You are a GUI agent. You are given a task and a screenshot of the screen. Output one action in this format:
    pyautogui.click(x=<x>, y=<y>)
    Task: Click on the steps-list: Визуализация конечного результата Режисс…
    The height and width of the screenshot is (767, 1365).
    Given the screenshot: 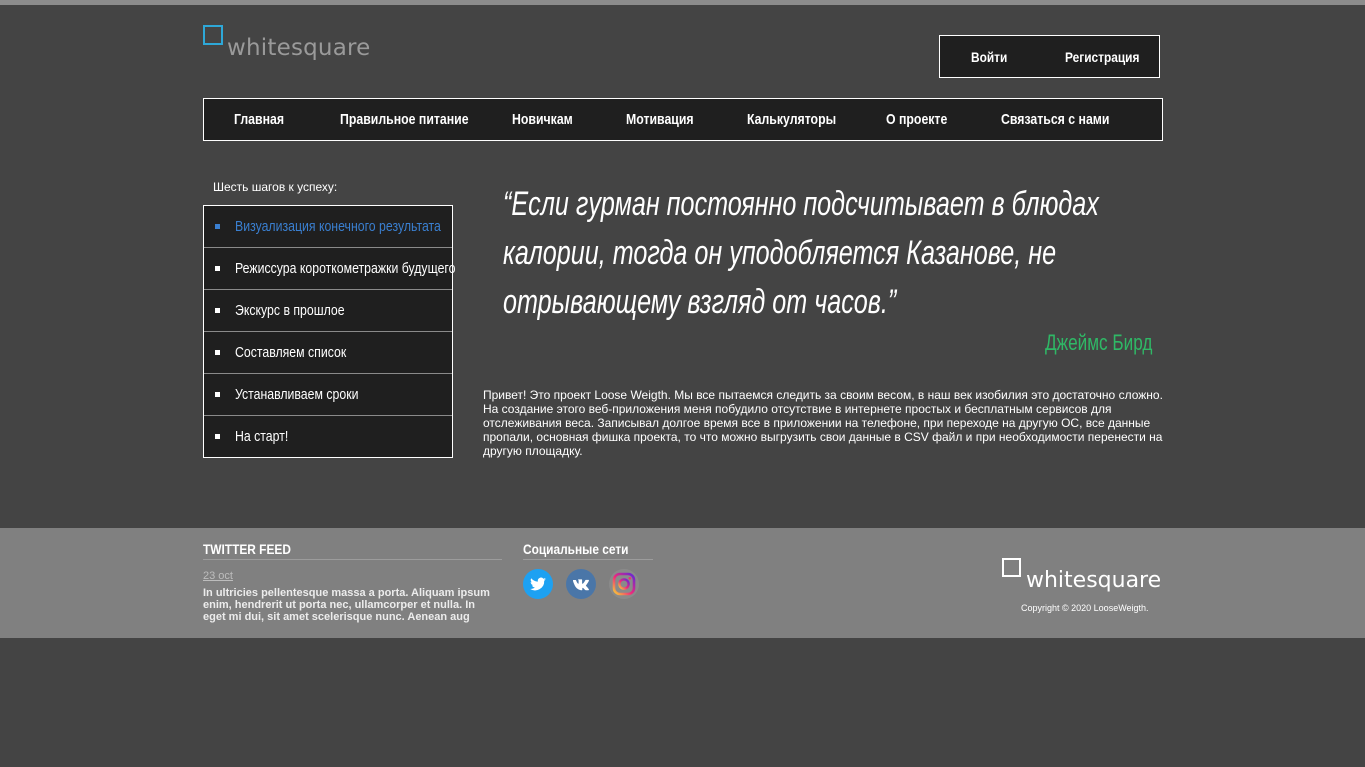 What is the action you would take?
    pyautogui.click(x=329, y=331)
    